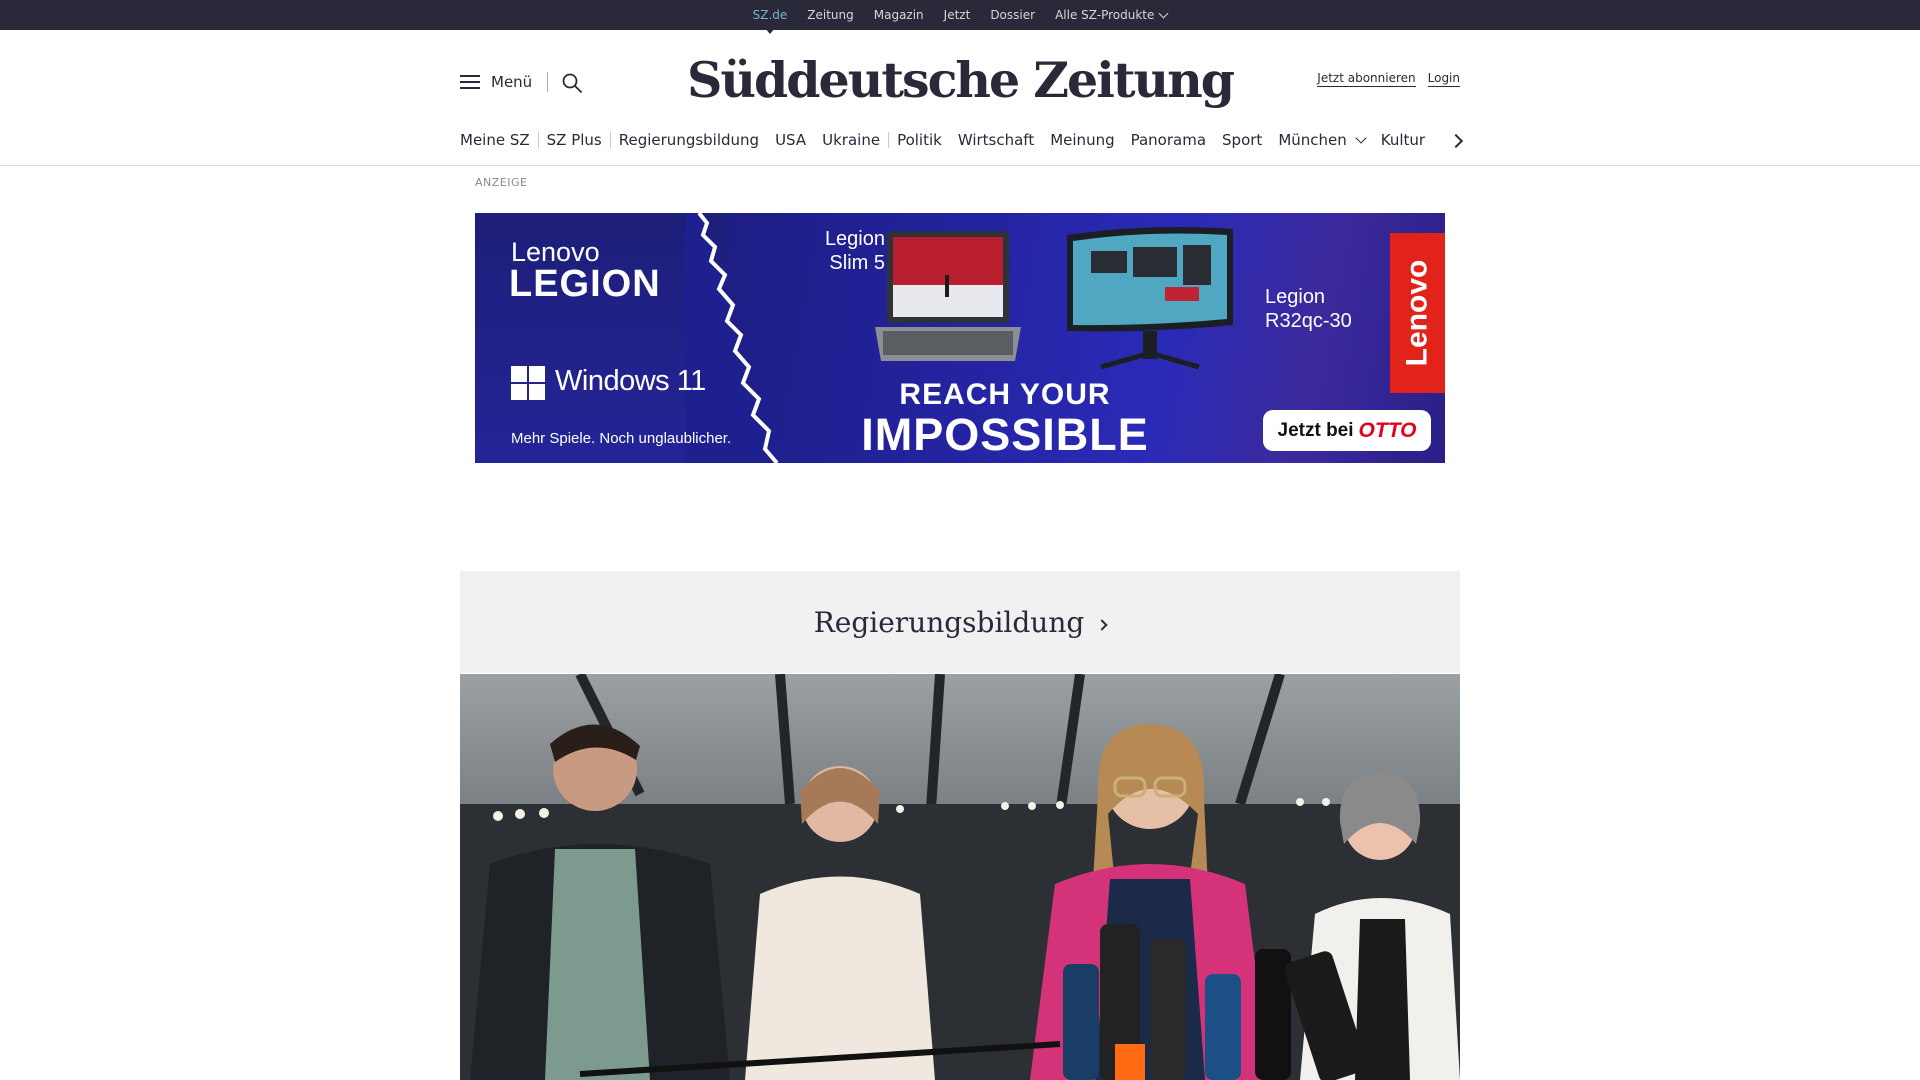 This screenshot has width=1920, height=1080. I want to click on search-icon, so click(572, 83).